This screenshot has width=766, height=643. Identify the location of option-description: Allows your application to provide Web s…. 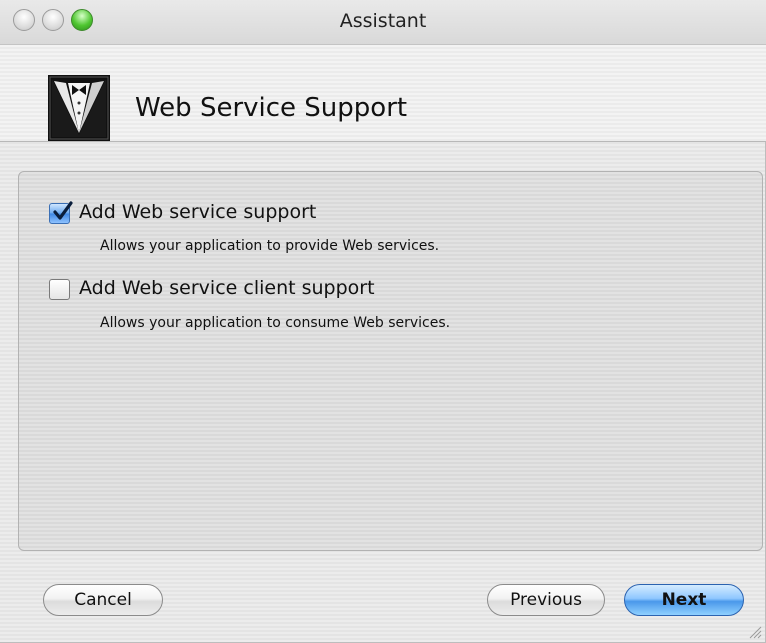
(270, 246).